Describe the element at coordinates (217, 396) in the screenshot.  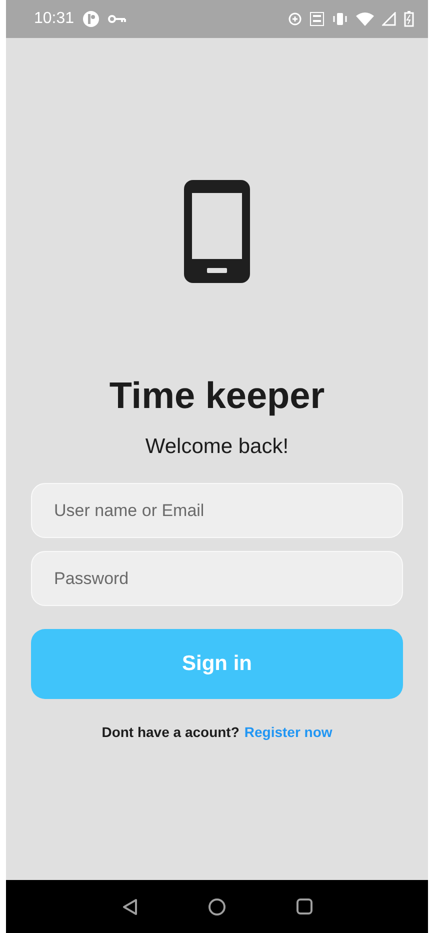
I see `app-title: Time keeper` at that location.